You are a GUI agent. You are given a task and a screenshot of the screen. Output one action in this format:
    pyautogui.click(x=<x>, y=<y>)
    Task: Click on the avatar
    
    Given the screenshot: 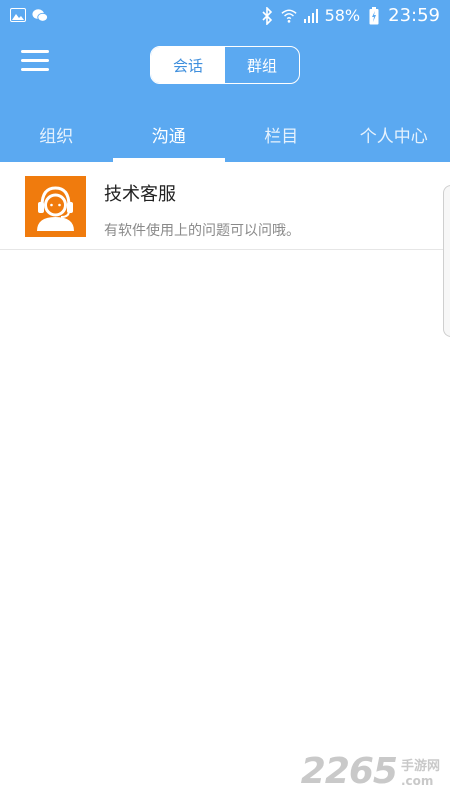 What is the action you would take?
    pyautogui.click(x=55, y=206)
    